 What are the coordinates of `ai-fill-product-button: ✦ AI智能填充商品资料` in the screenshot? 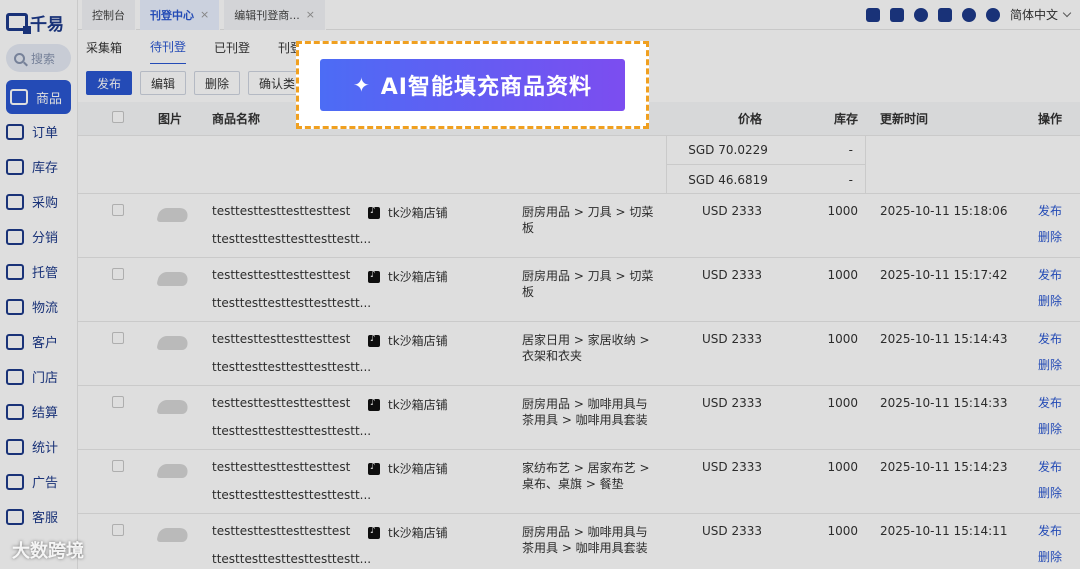 It's located at (472, 85).